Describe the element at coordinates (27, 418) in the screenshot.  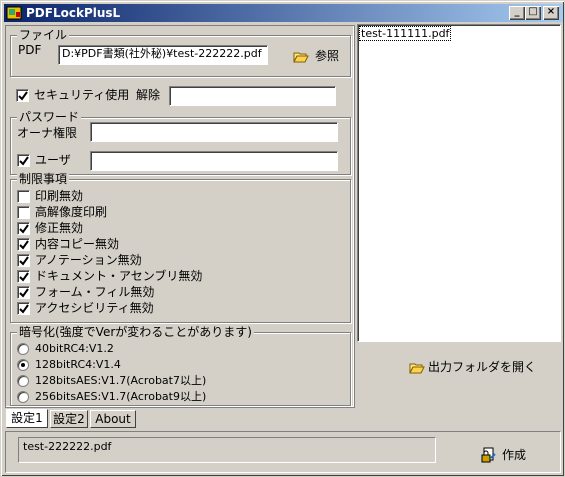
I see `tab-1: 設定1` at that location.